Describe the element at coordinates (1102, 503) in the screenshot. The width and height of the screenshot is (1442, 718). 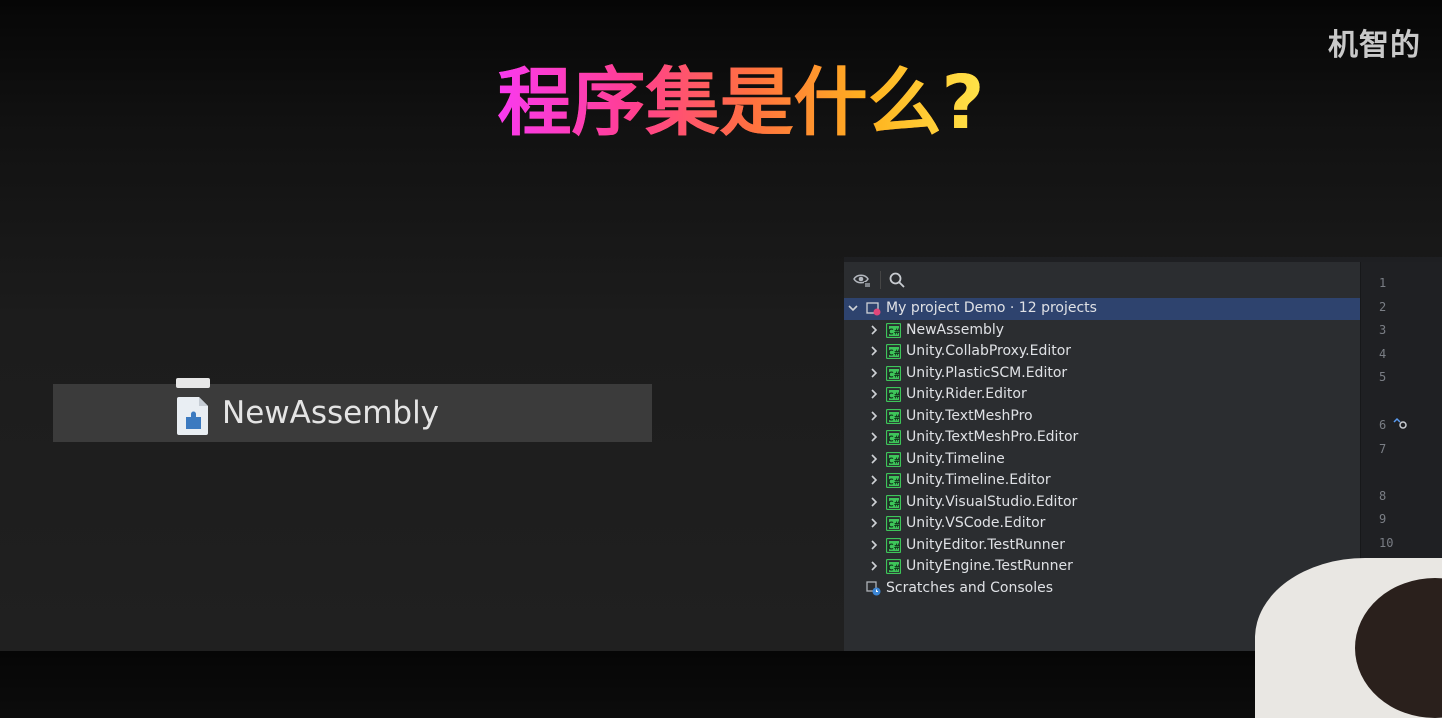
I see `project-row: C# Unity.VisualStudio.Editor` at that location.